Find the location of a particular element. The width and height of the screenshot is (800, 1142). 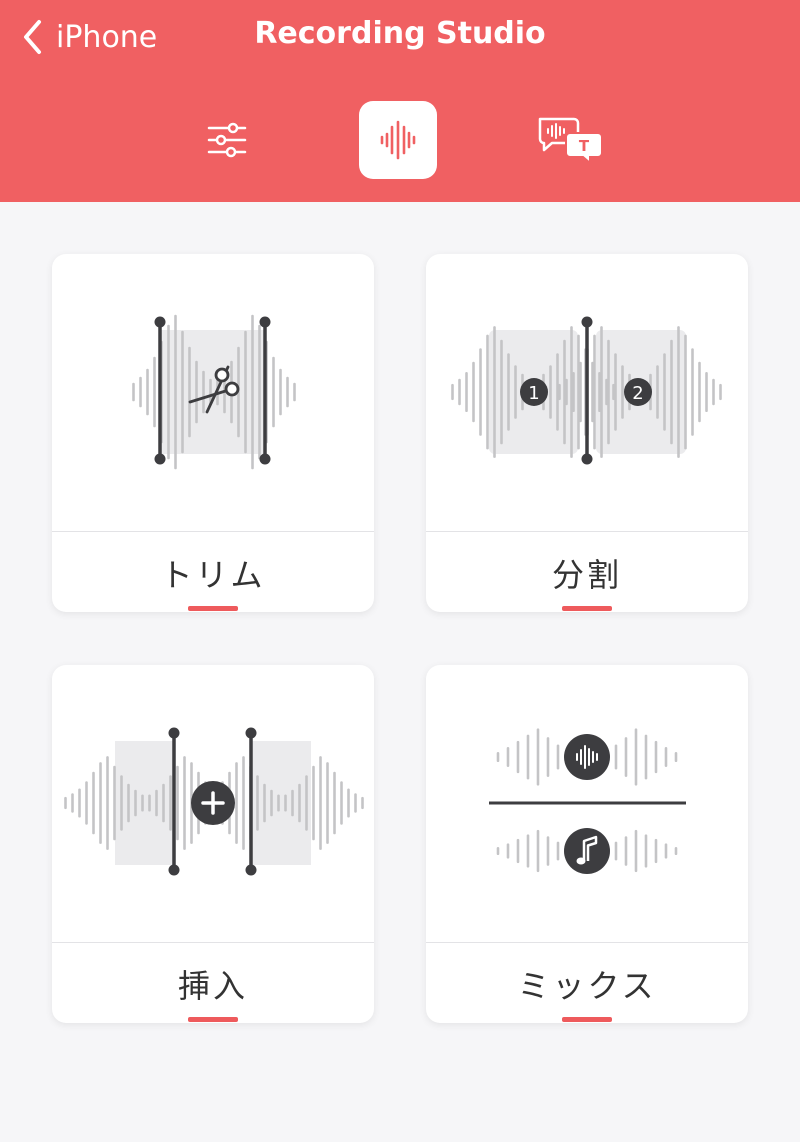

segment-marker-2: 2 is located at coordinates (637, 393).